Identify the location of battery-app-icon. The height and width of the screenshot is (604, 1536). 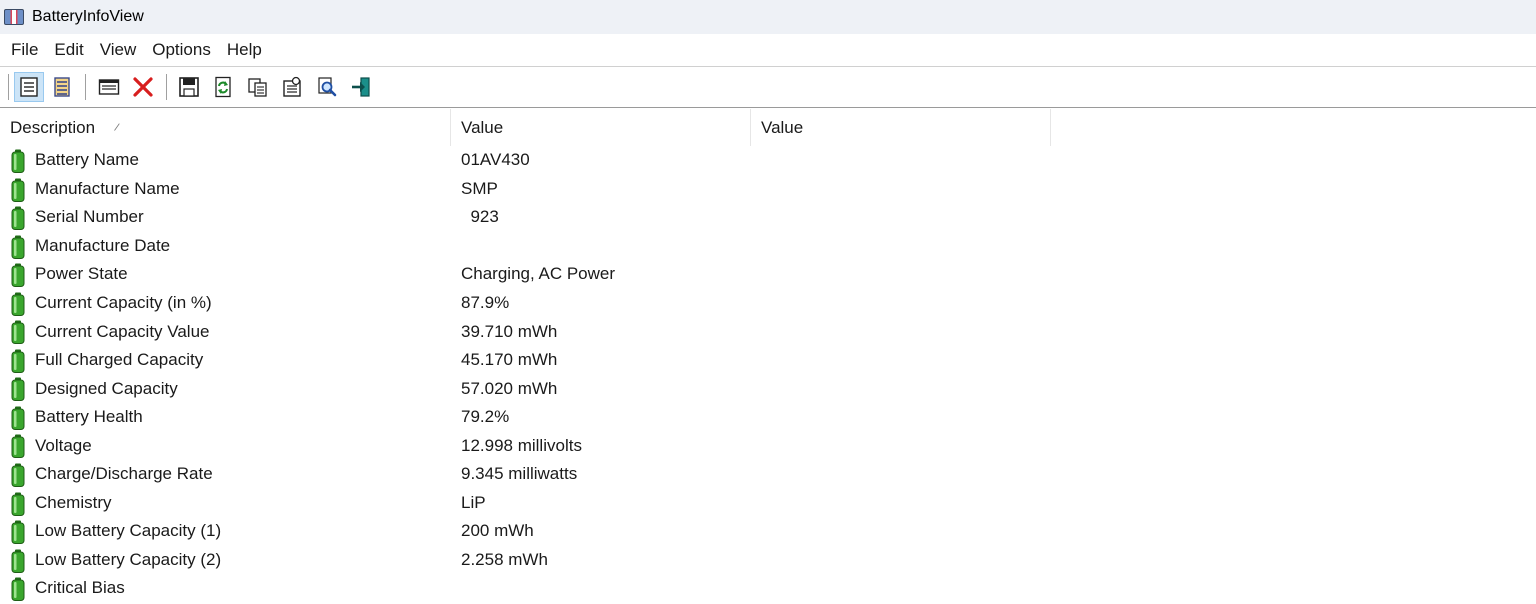
(14, 17).